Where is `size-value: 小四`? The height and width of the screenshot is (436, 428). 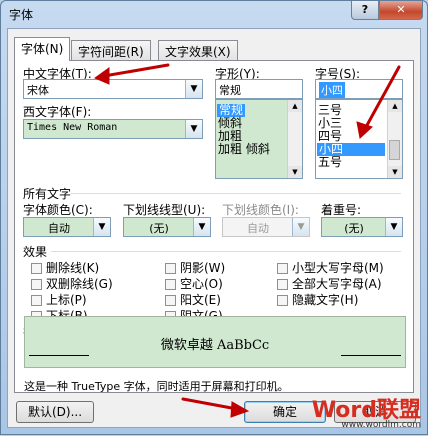
size-value: 小四 is located at coordinates (332, 90).